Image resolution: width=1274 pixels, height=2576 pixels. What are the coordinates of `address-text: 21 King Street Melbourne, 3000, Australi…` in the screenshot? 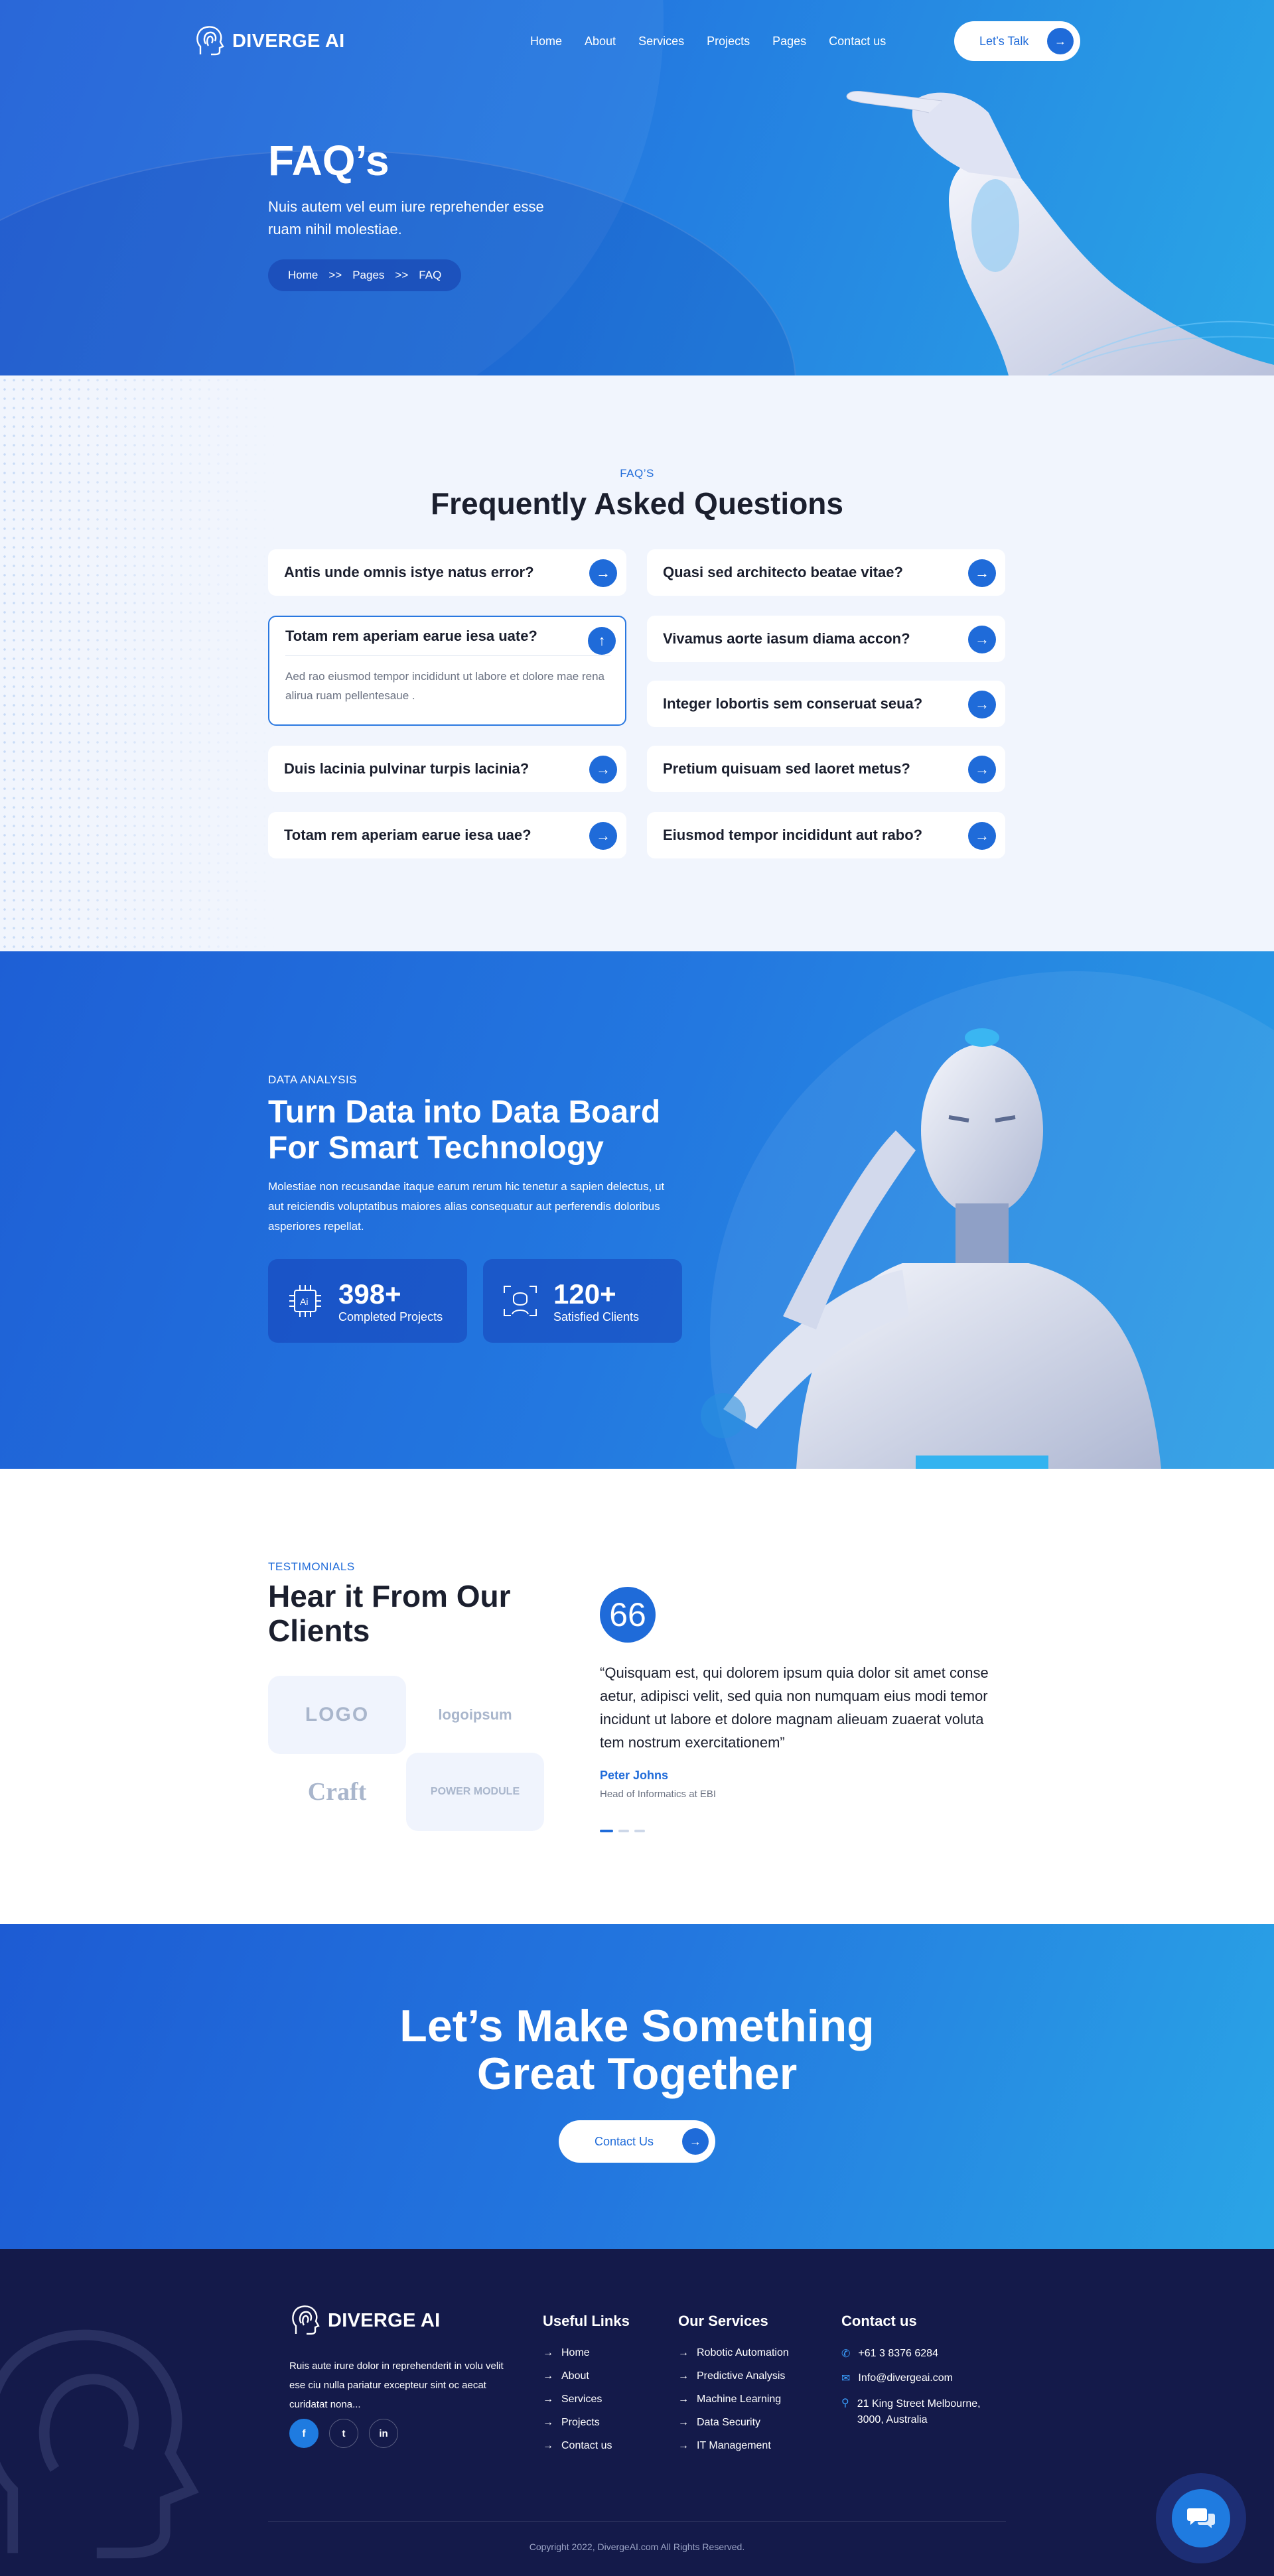 It's located at (919, 2411).